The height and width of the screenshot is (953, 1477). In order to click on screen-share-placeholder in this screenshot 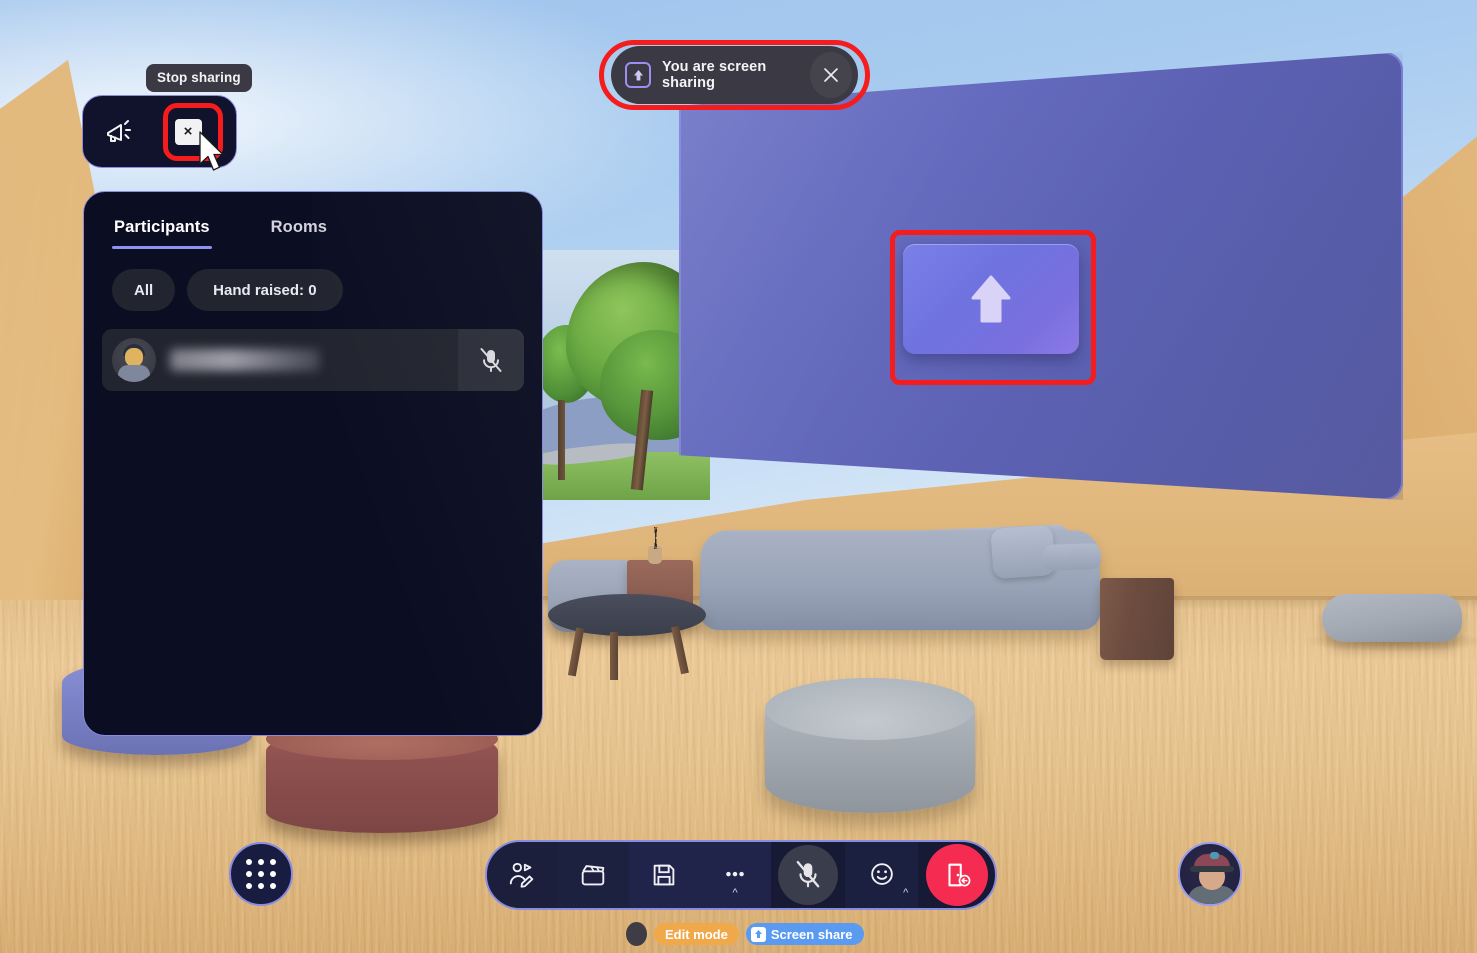, I will do `click(991, 299)`.